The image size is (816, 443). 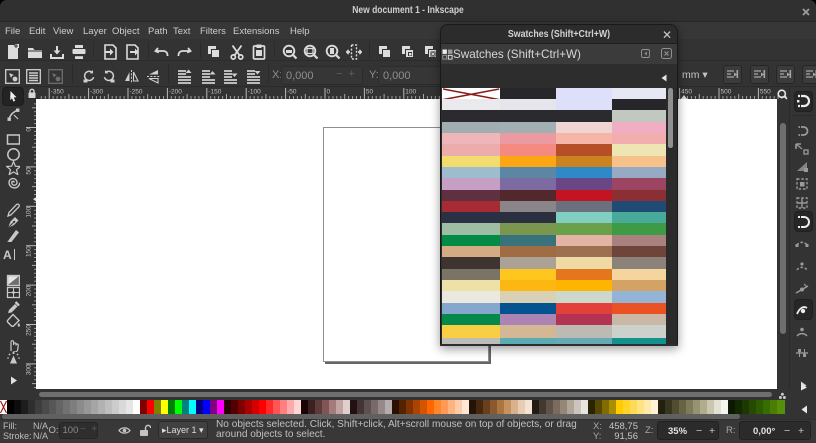 I want to click on svg-text: -50, so click(x=292, y=92).